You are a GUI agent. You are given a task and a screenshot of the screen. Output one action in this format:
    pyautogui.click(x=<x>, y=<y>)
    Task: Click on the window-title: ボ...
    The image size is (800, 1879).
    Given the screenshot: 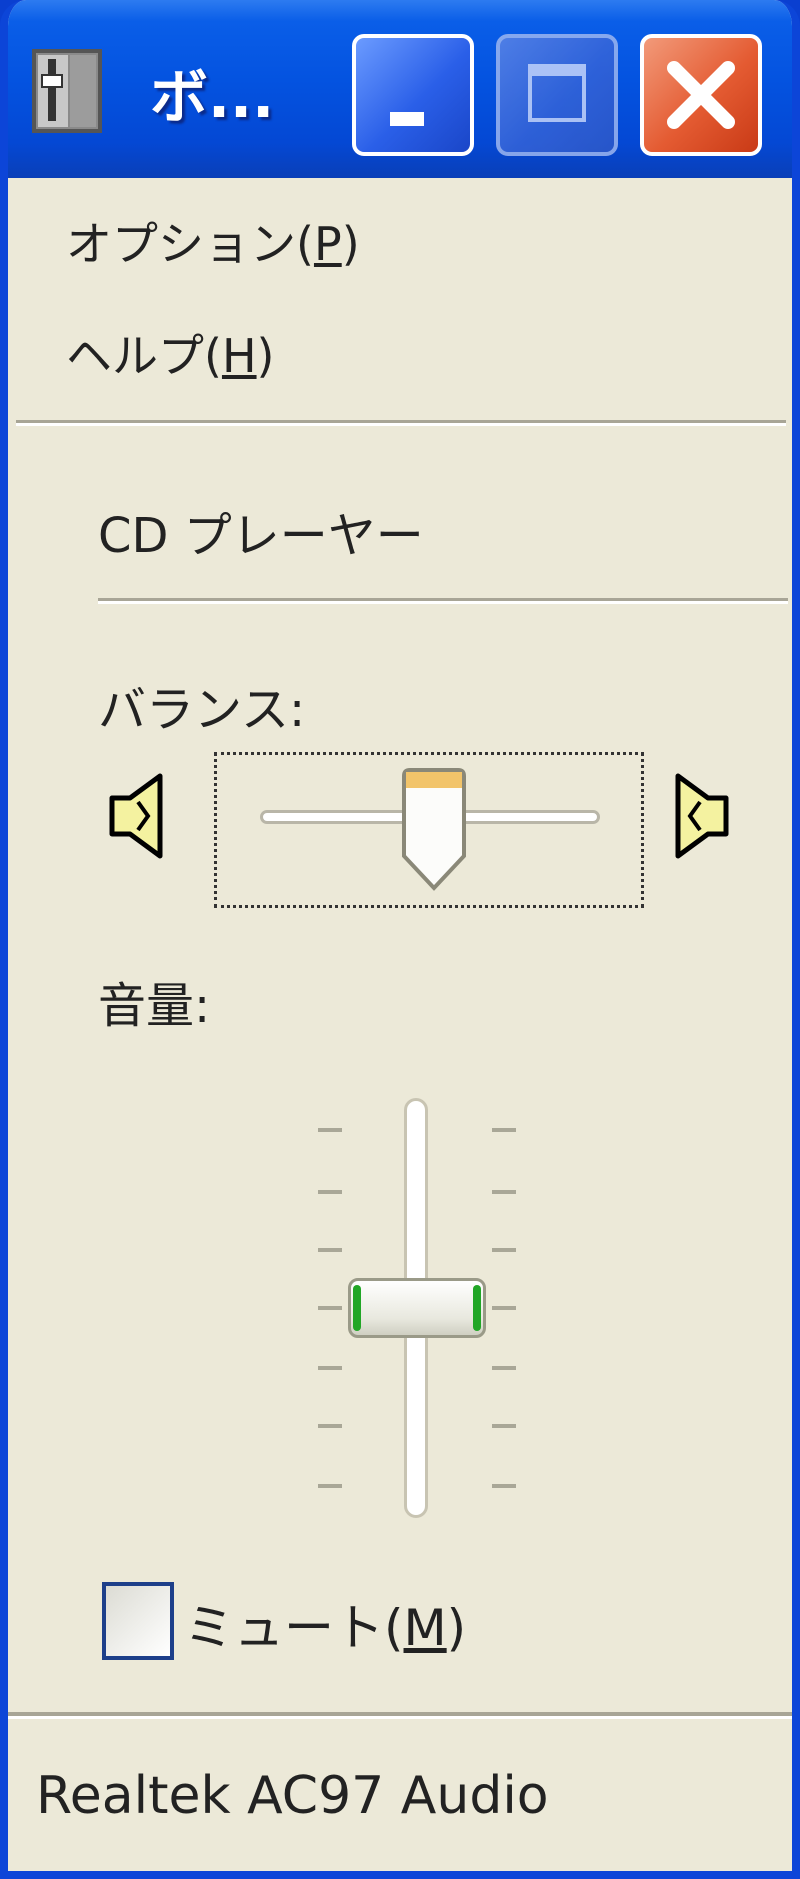 What is the action you would take?
    pyautogui.click(x=212, y=97)
    